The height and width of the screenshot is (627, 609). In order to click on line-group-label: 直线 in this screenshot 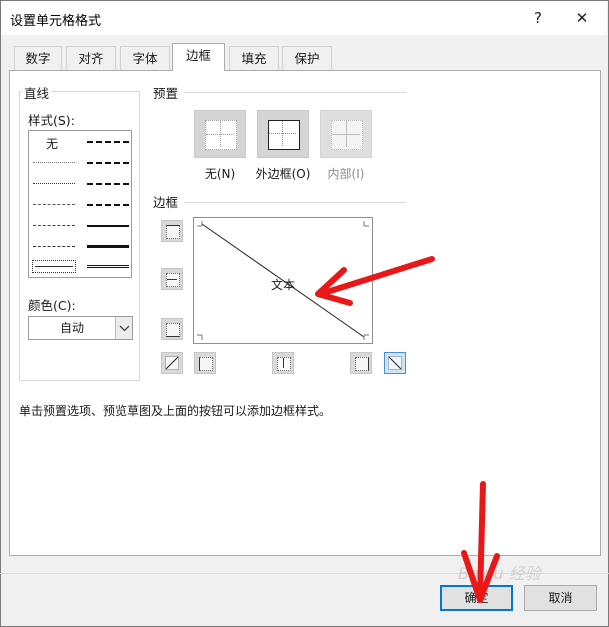, I will do `click(37, 92)`.